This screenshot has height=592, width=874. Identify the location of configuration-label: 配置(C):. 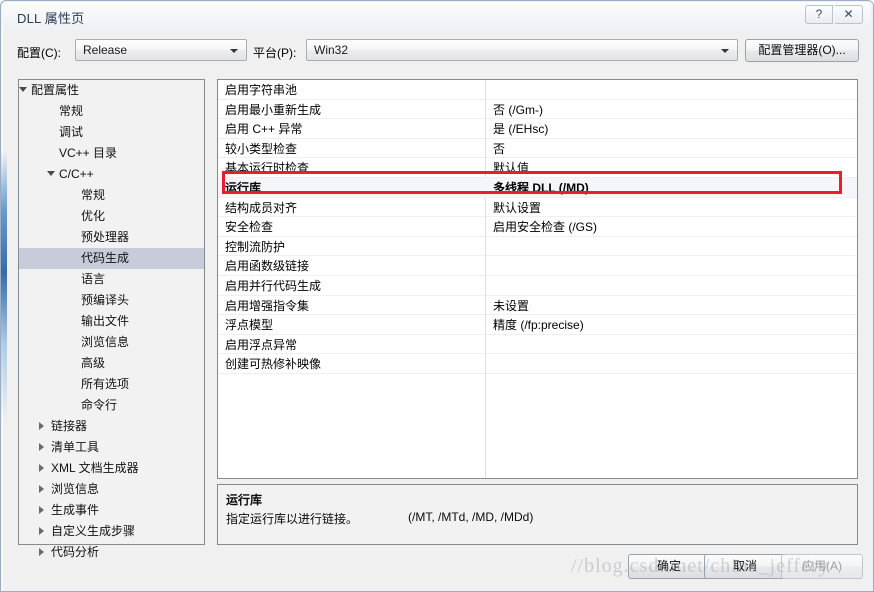
(39, 53).